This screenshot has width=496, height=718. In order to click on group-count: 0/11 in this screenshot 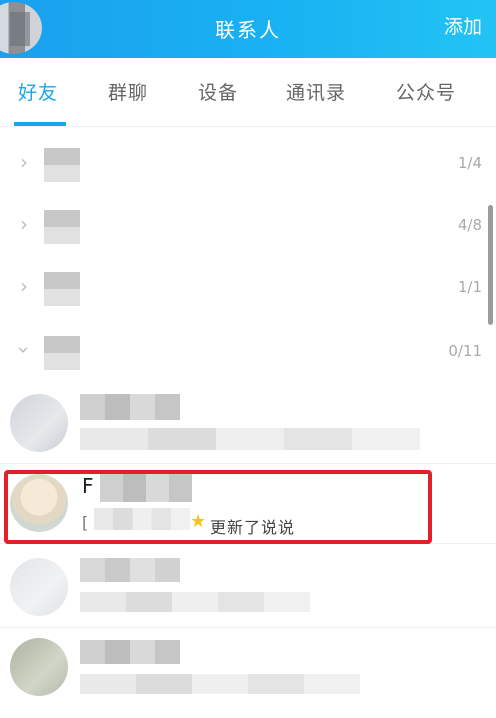, I will do `click(465, 351)`.